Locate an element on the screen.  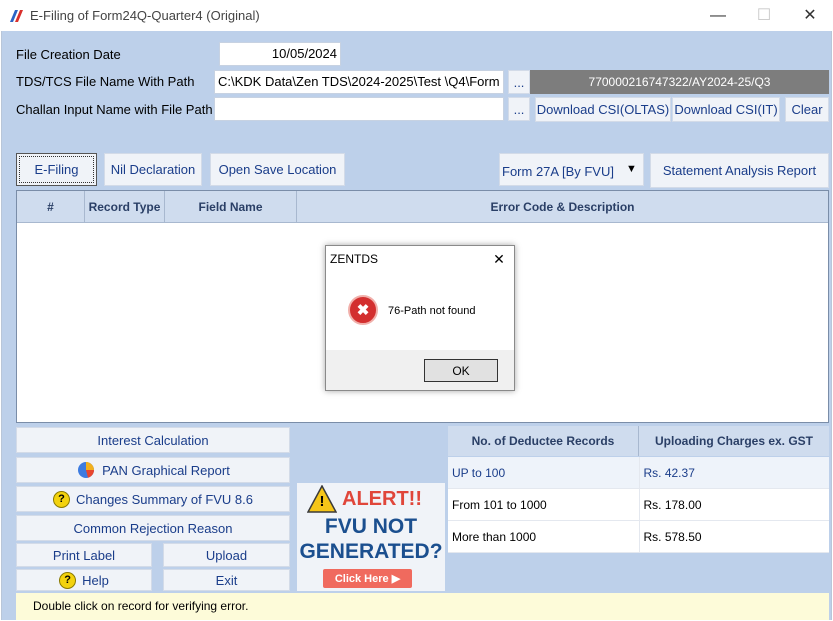
table-row: More than 1000 Rs. 578.50 is located at coordinates (638, 537).